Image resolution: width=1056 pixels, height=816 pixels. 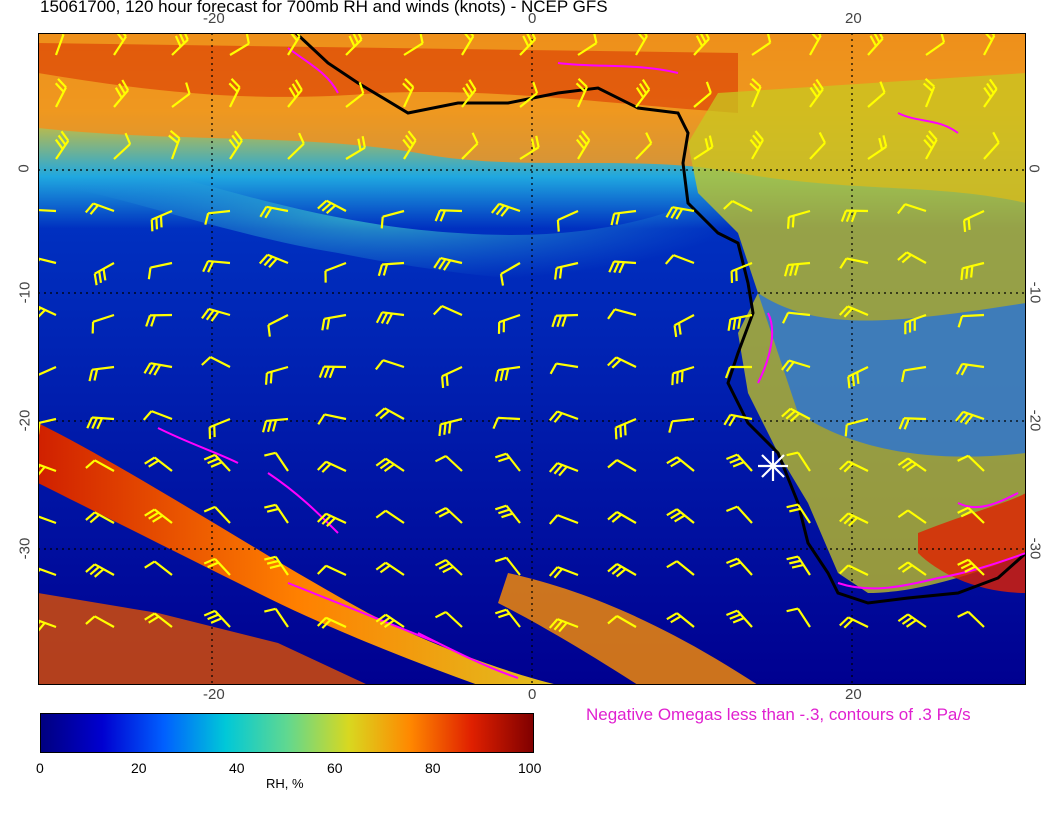 What do you see at coordinates (40, 768) in the screenshot?
I see `colorbar-label-0: 0` at bounding box center [40, 768].